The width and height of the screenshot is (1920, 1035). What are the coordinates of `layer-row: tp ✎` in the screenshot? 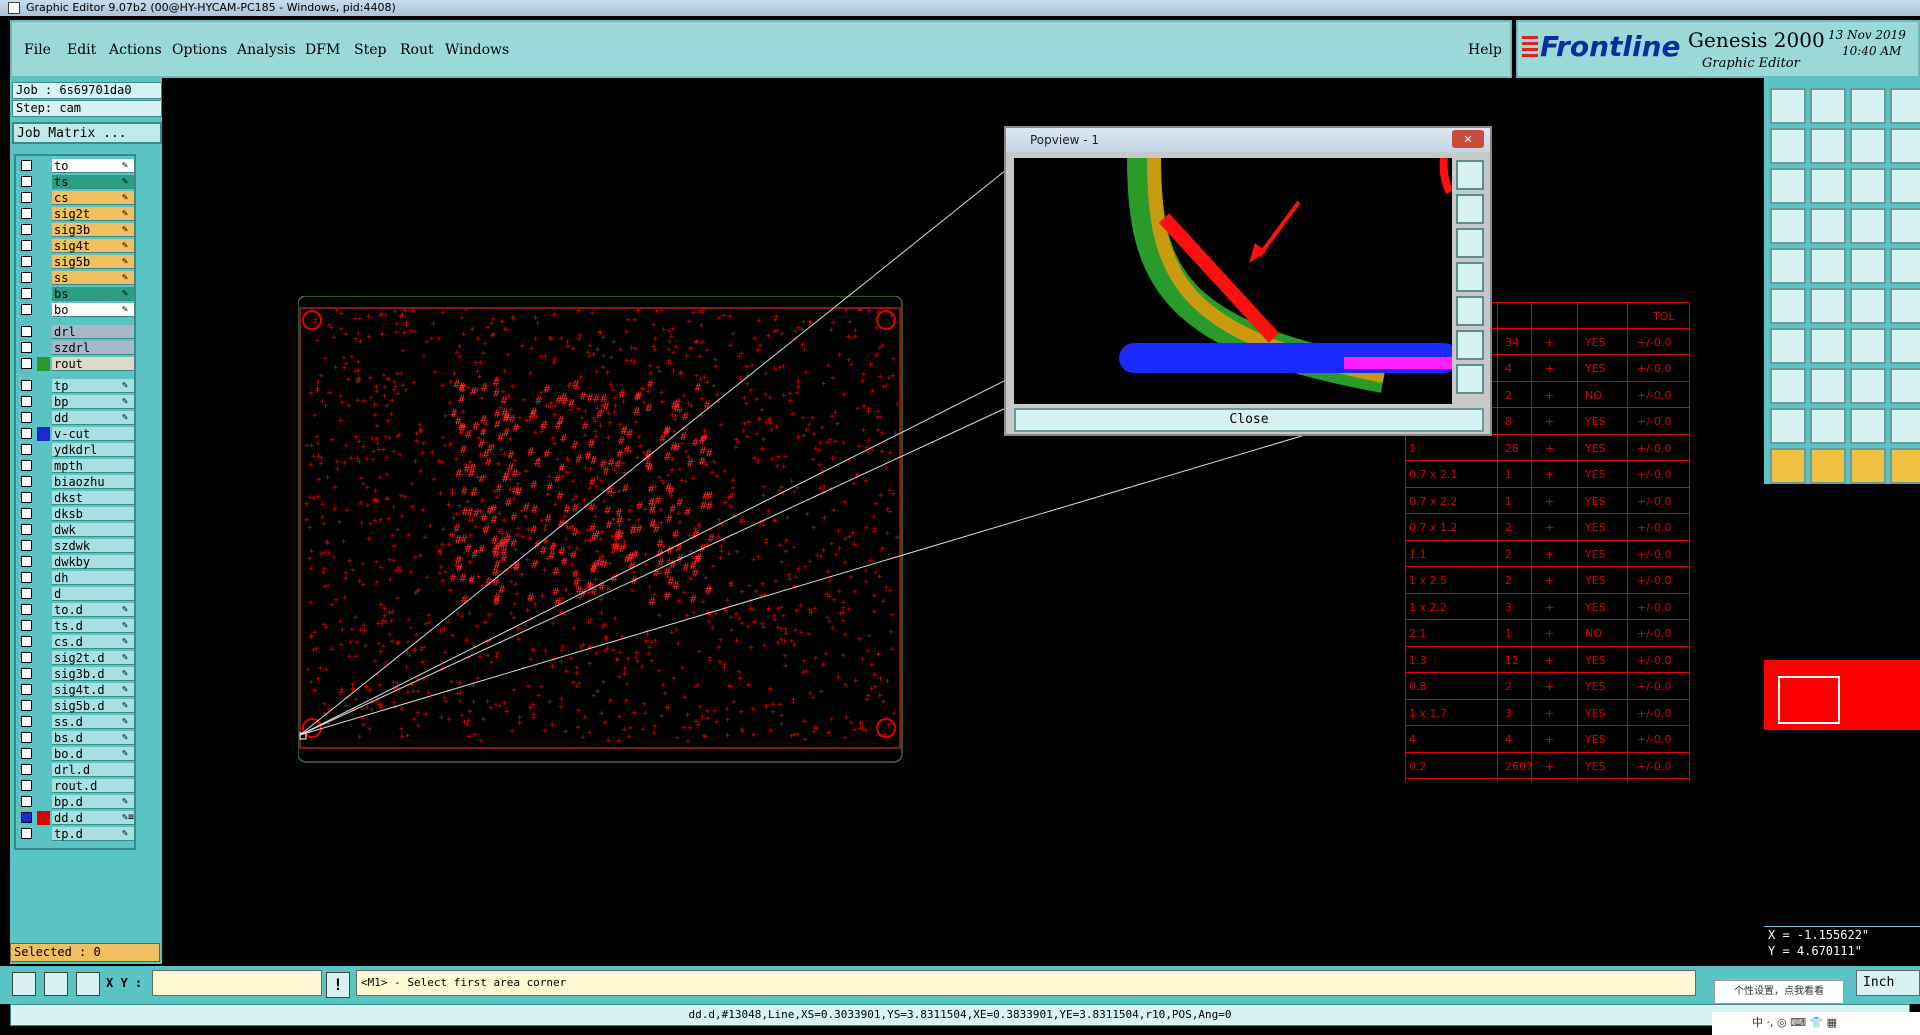 It's located at (76, 386).